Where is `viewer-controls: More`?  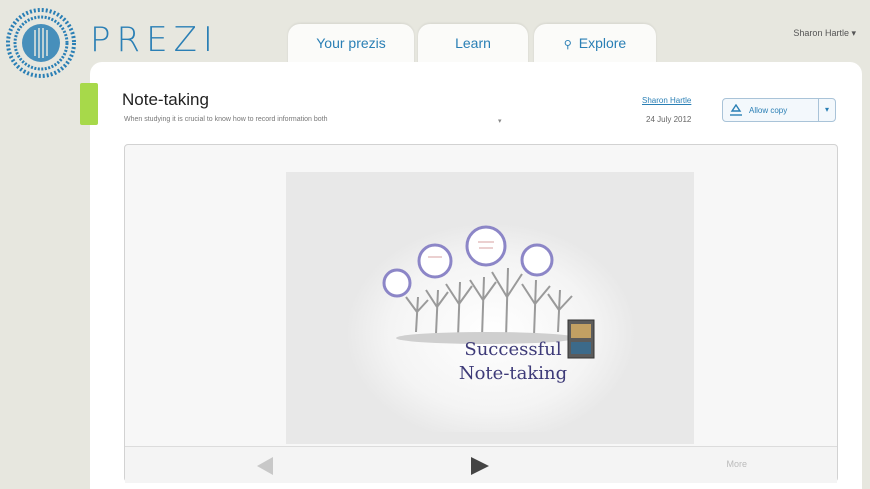
viewer-controls: More is located at coordinates (481, 464).